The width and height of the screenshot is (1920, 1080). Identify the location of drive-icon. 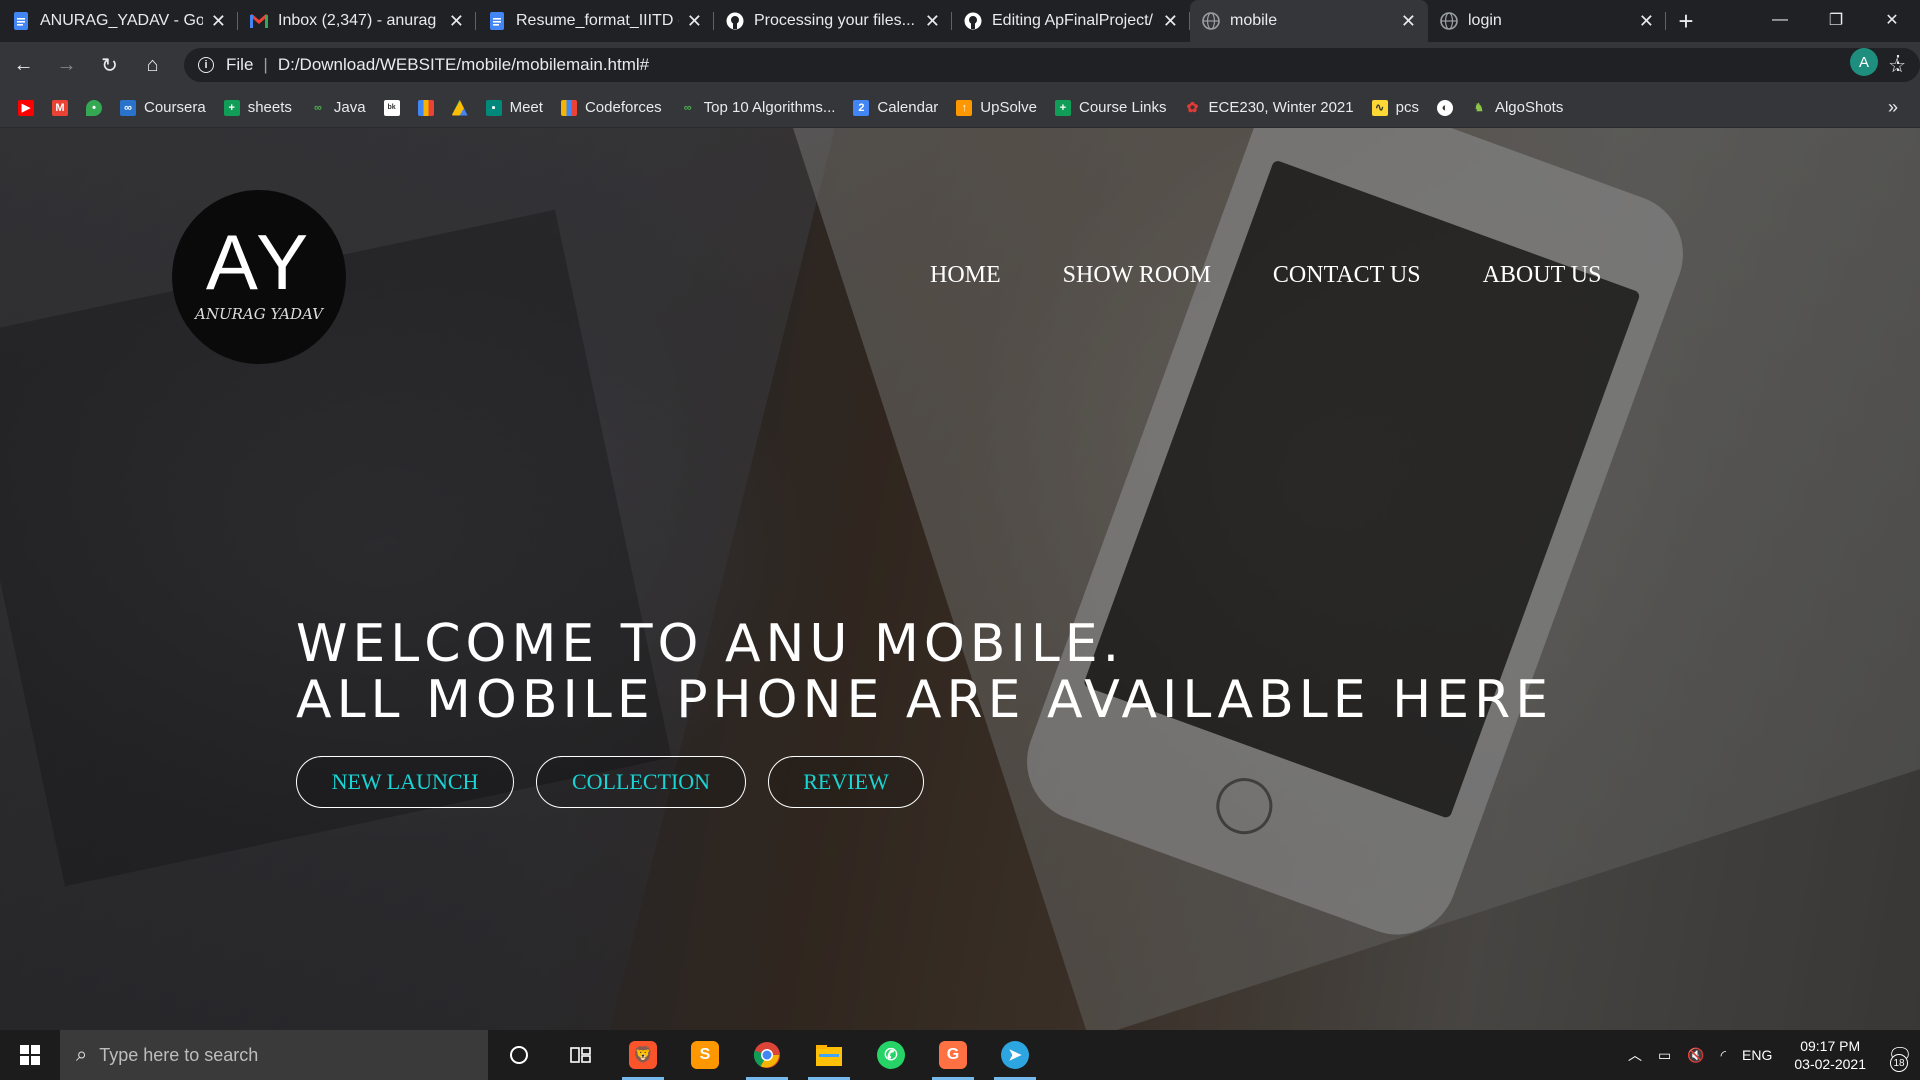
(459, 107).